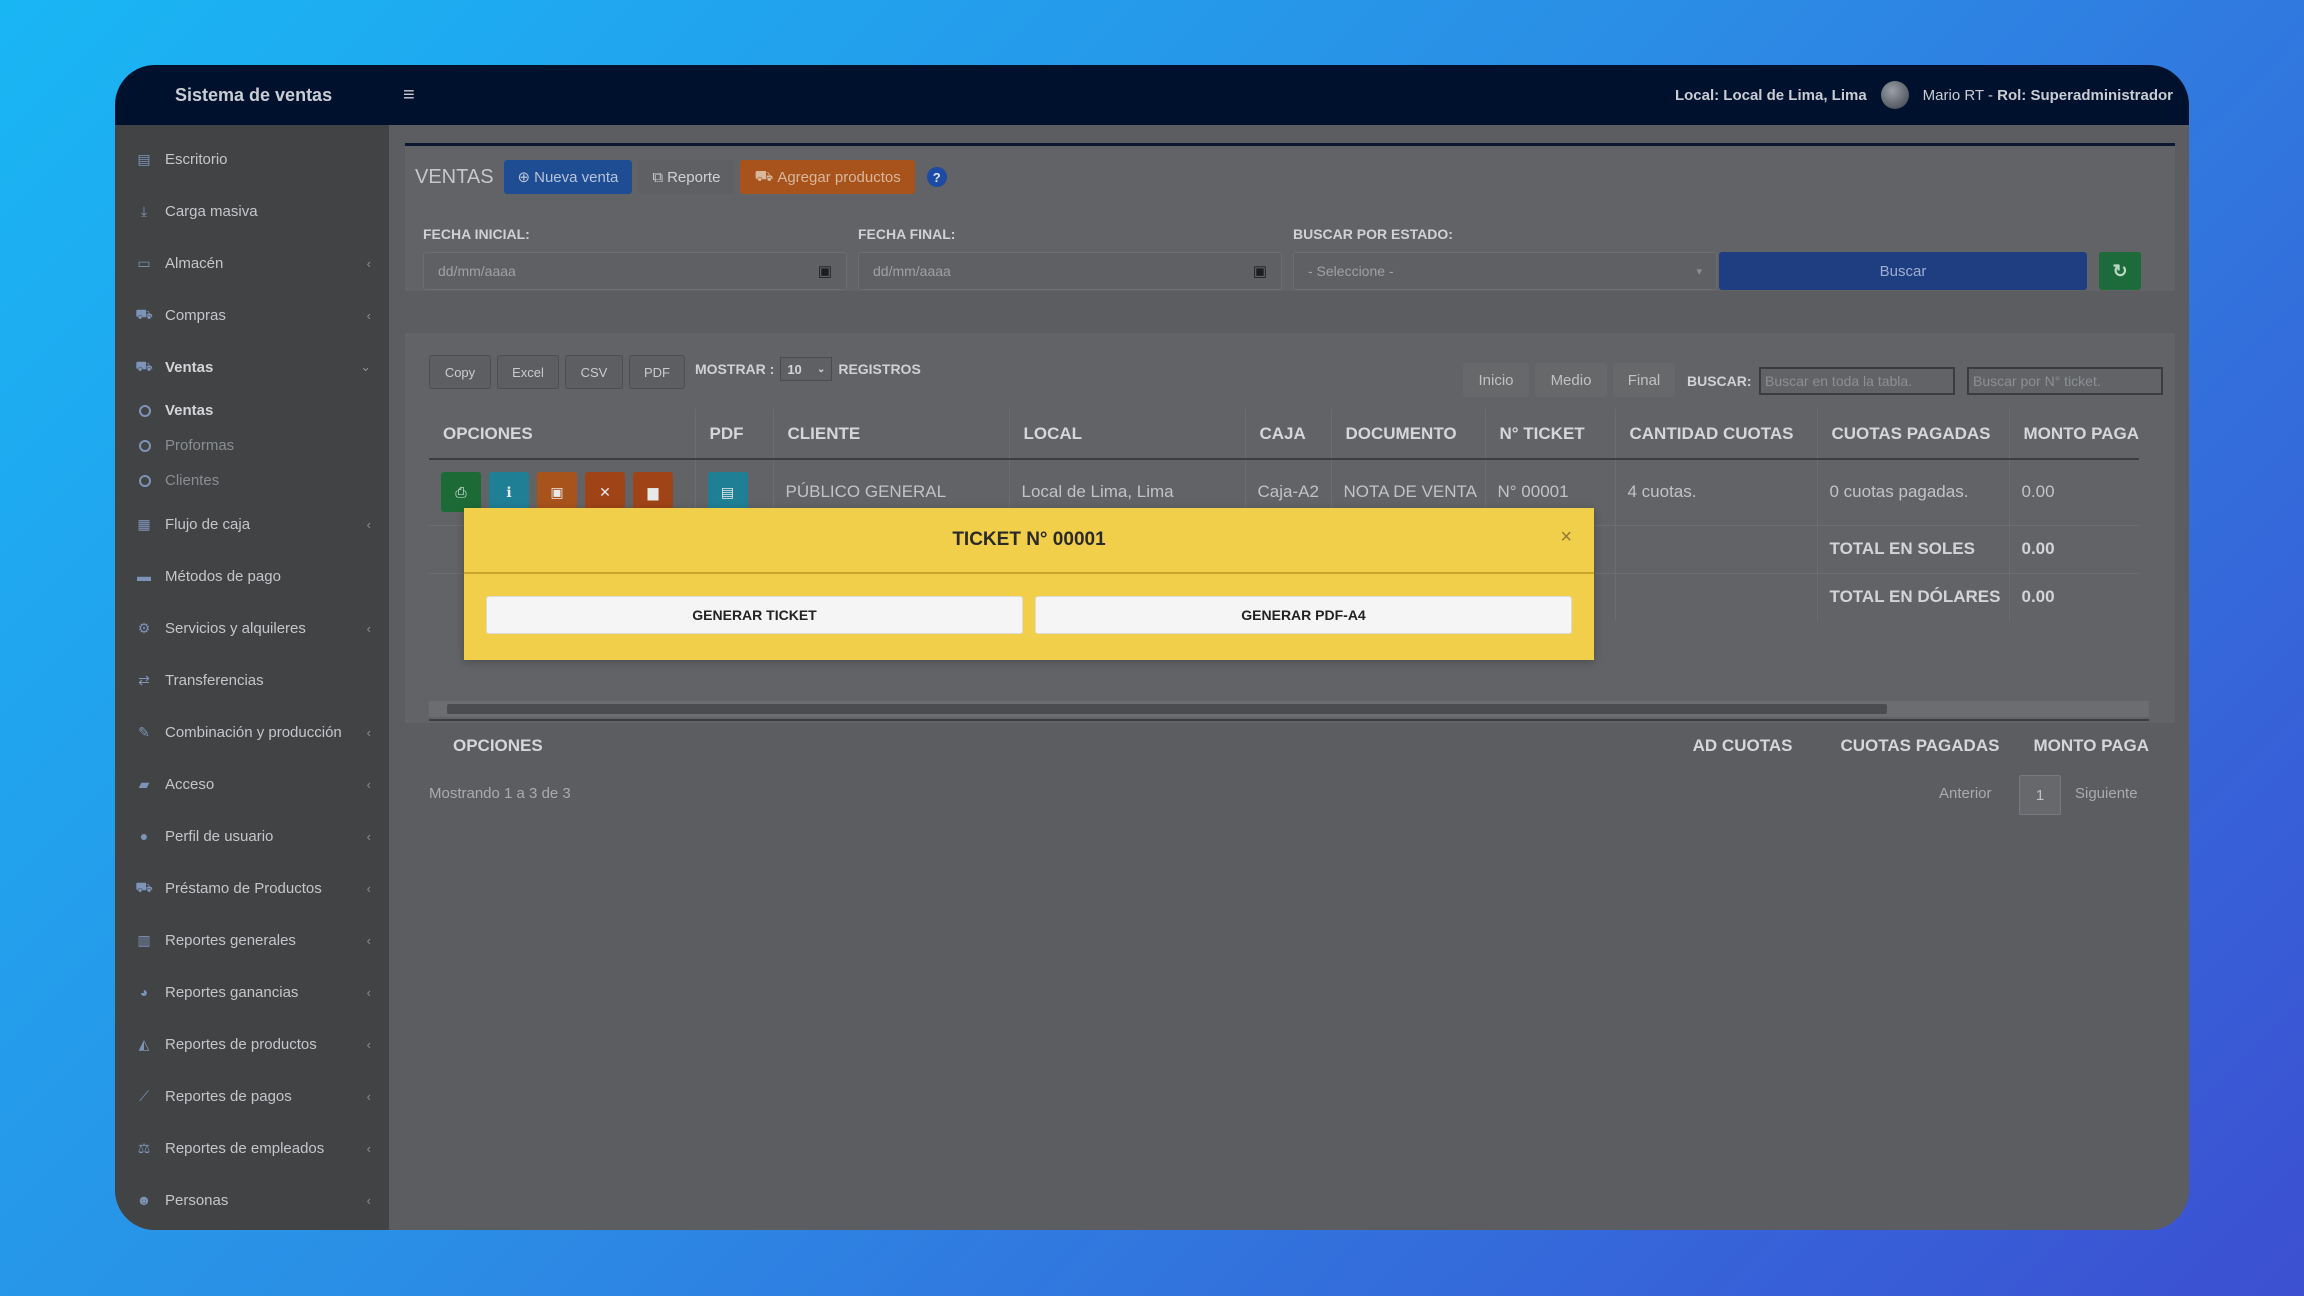 This screenshot has height=1296, width=2304. I want to click on sidebar-item-reportes-generales: ▥ Reportes generales ‹, so click(252, 940).